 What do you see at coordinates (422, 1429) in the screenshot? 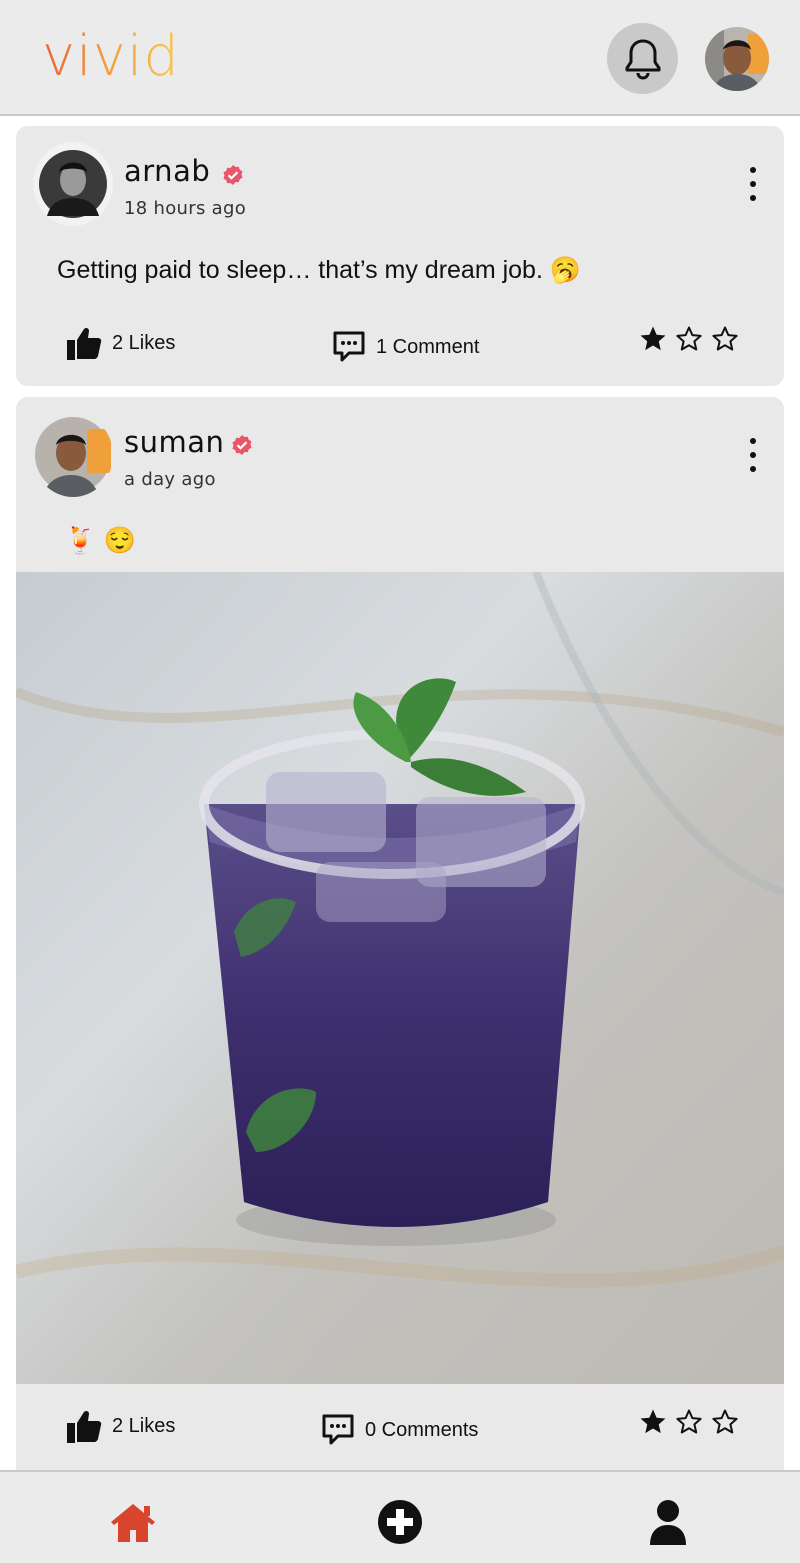
I see `comments-count: 0 Comments` at bounding box center [422, 1429].